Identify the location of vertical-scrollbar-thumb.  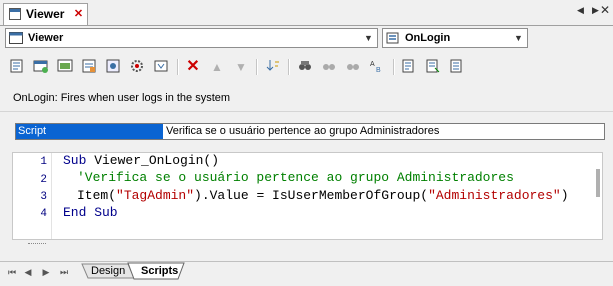
(598, 183).